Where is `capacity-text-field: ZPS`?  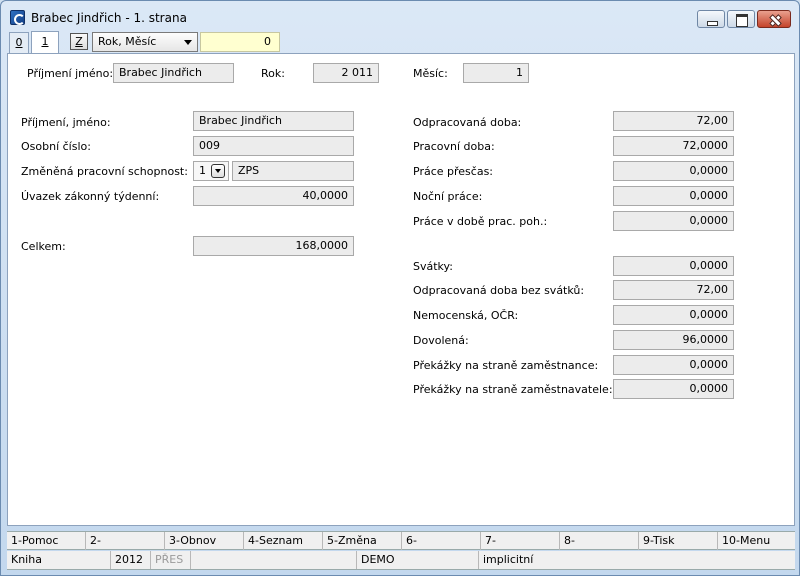
capacity-text-field: ZPS is located at coordinates (293, 171).